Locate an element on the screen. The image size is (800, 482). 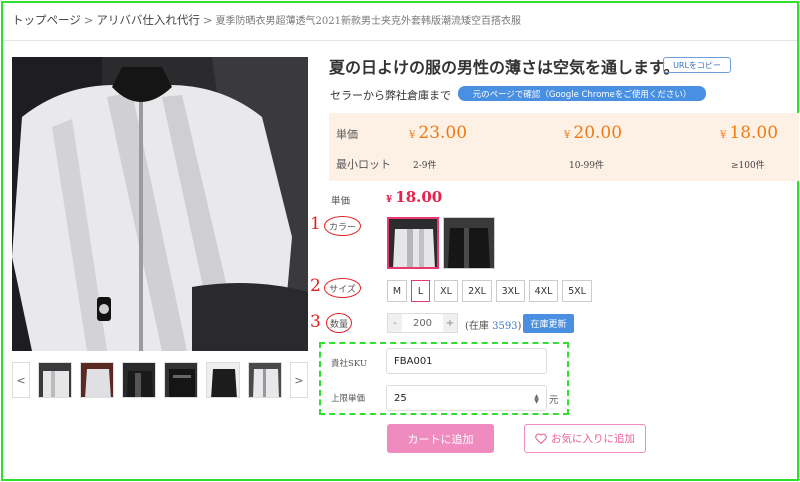
unit-price: ¥18.00 is located at coordinates (414, 197).